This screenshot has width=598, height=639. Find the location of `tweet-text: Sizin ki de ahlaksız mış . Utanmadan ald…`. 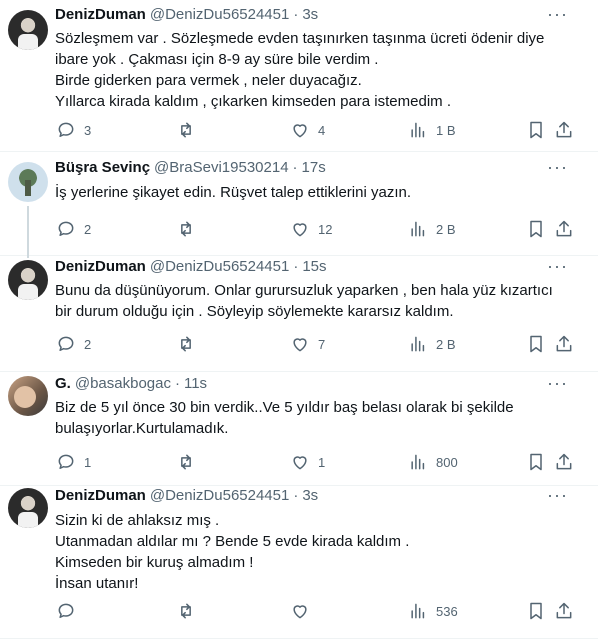

tweet-text: Sizin ki de ahlaksız mış . Utanmadan ald… is located at coordinates (232, 552).